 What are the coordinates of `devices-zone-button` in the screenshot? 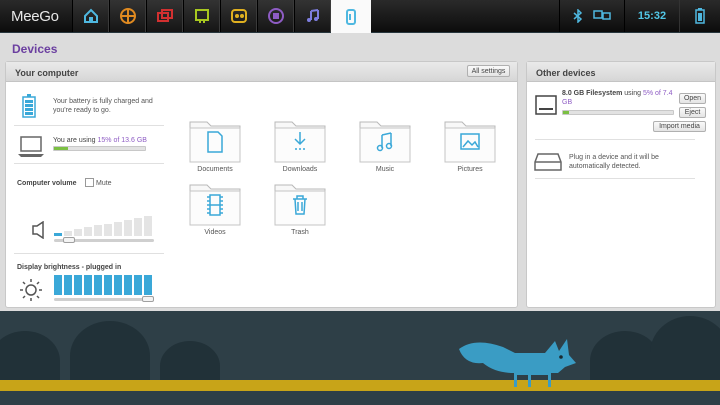 It's located at (351, 17).